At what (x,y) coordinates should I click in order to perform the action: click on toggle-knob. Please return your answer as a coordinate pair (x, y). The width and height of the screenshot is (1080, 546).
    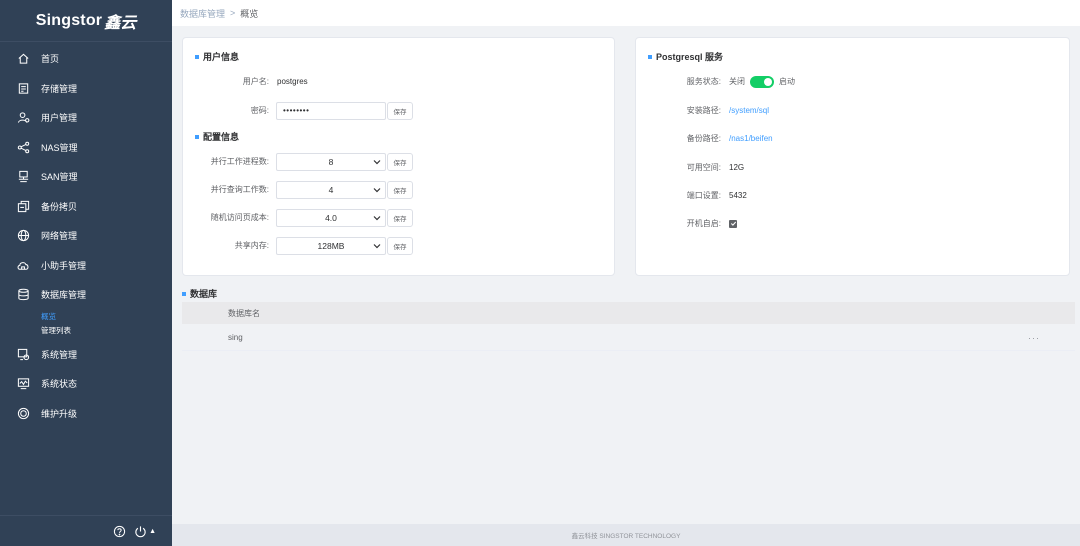
    Looking at the image, I should click on (768, 81).